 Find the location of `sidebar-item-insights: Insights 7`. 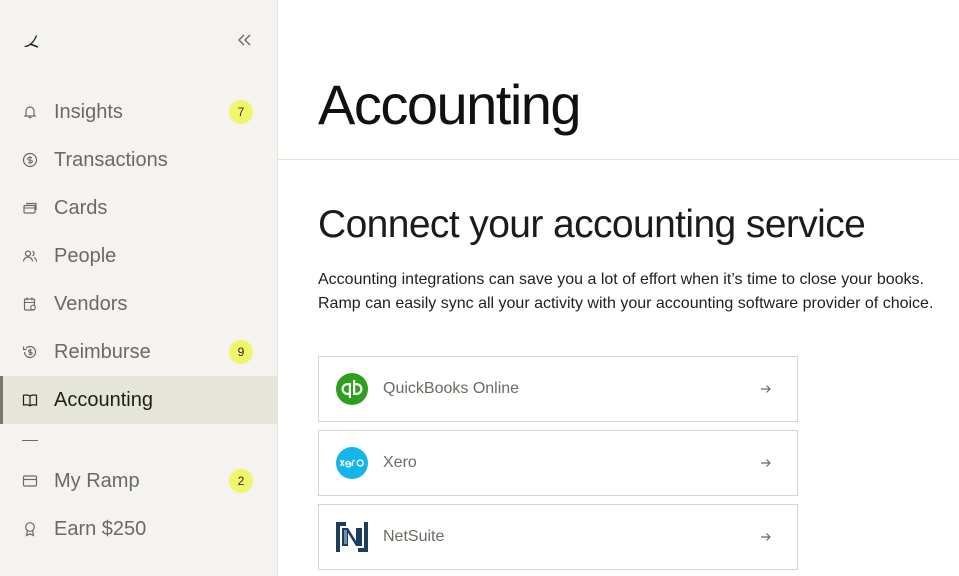

sidebar-item-insights: Insights 7 is located at coordinates (138, 112).